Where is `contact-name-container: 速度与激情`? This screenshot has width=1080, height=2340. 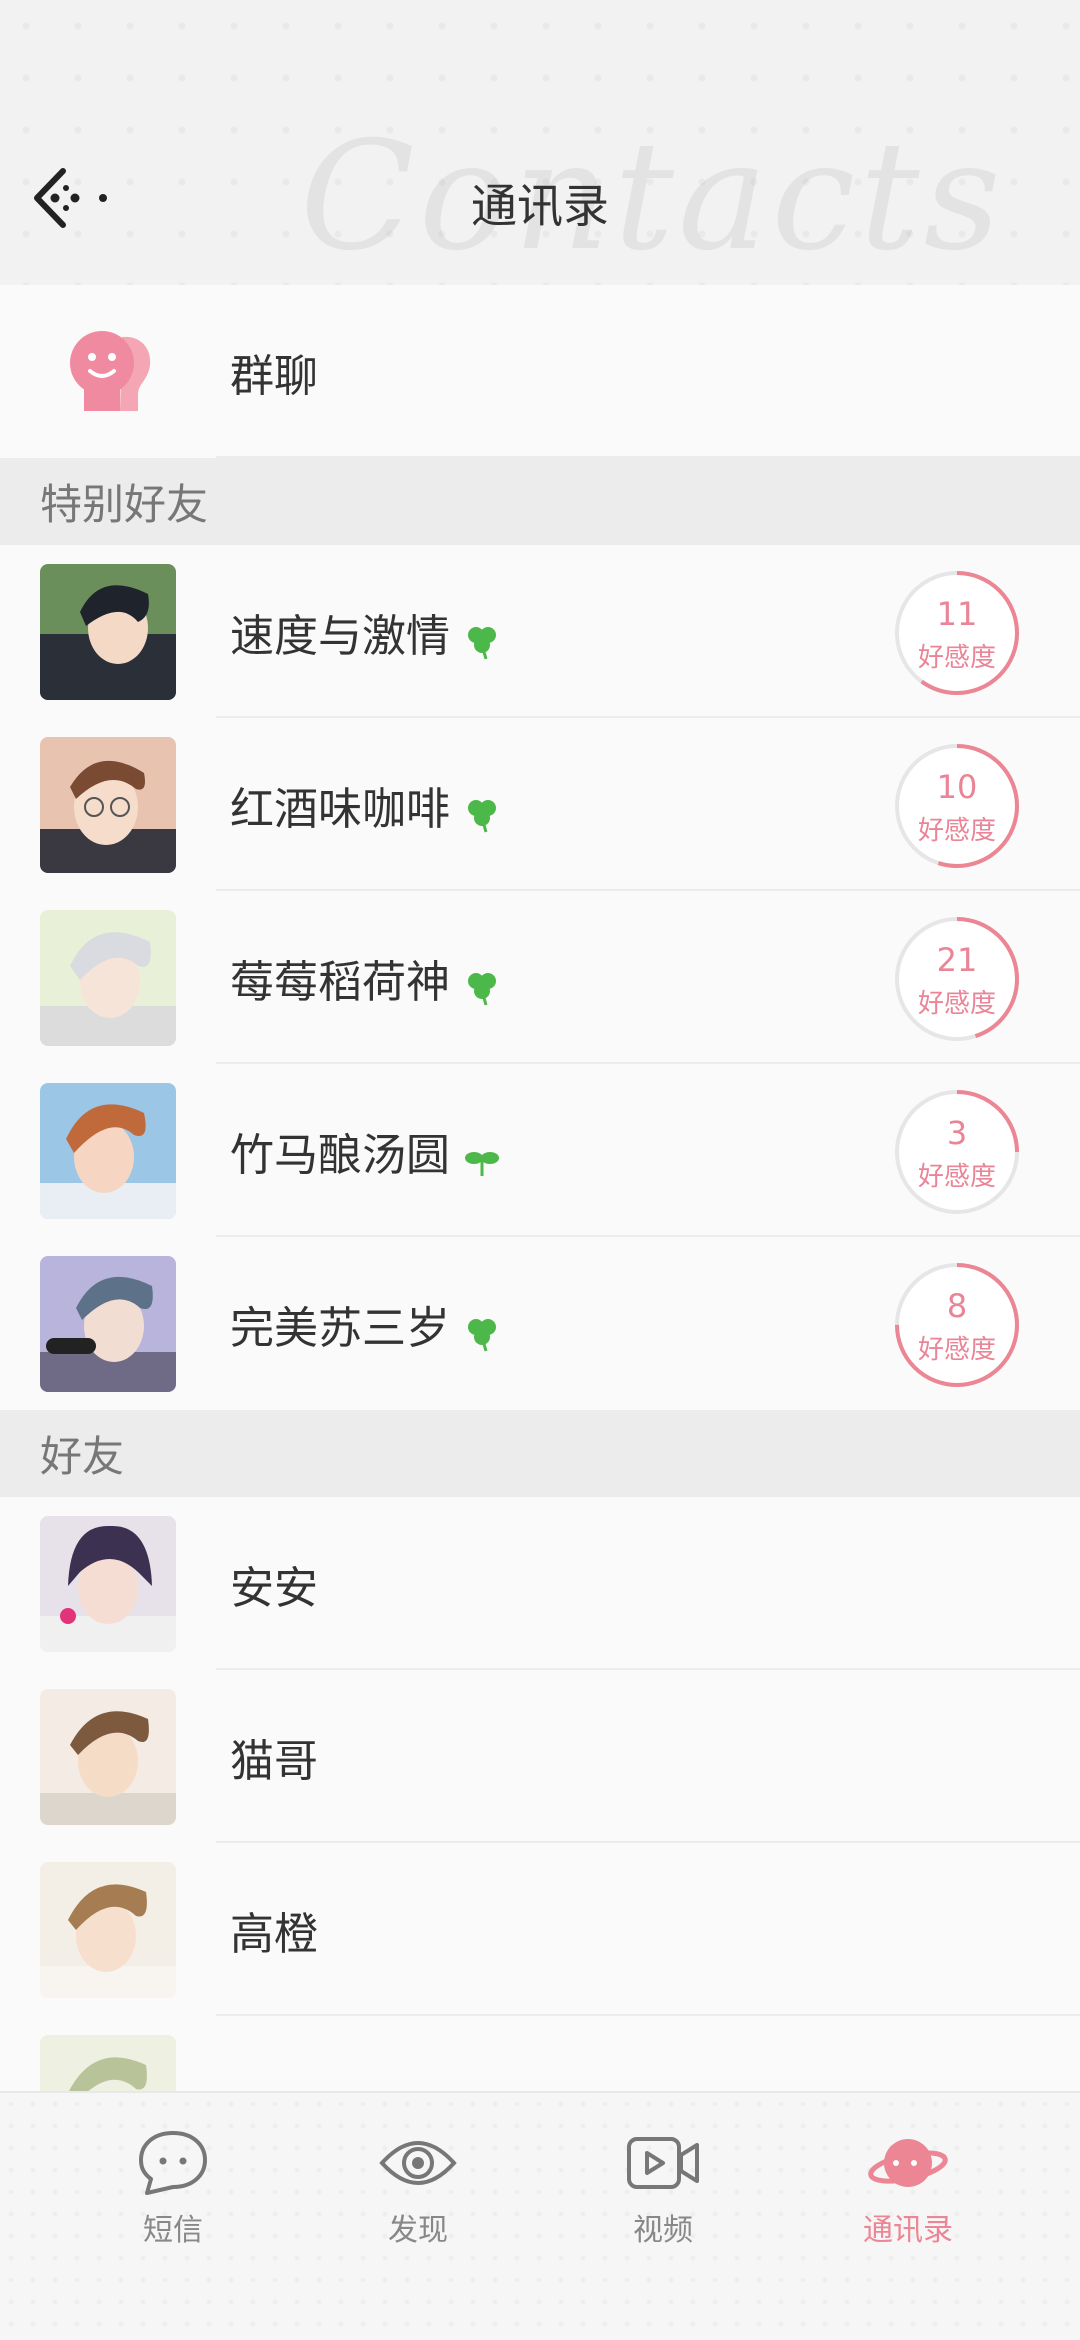 contact-name-container: 速度与激情 is located at coordinates (366, 631).